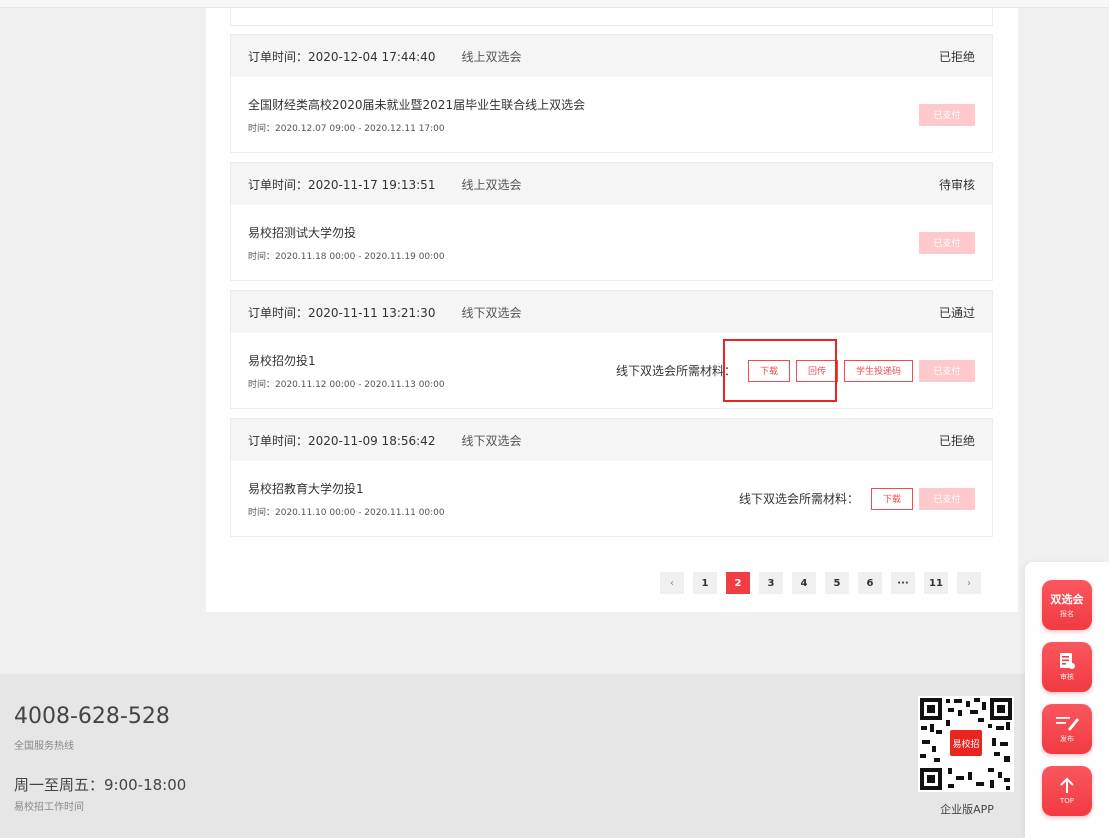 The image size is (1109, 838). Describe the element at coordinates (804, 583) in the screenshot. I see `page-button-4: 4` at that location.